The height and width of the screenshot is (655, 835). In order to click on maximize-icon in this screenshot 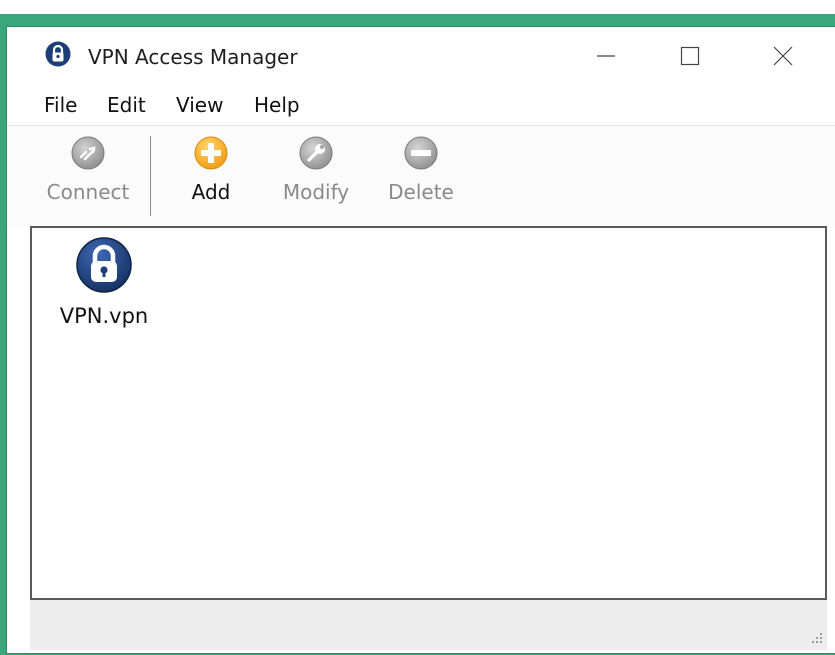, I will do `click(690, 56)`.